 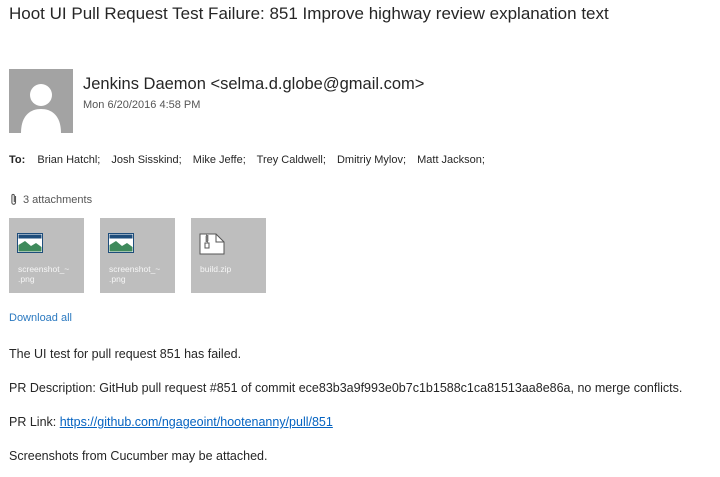 I want to click on avatar, so click(x=41, y=101).